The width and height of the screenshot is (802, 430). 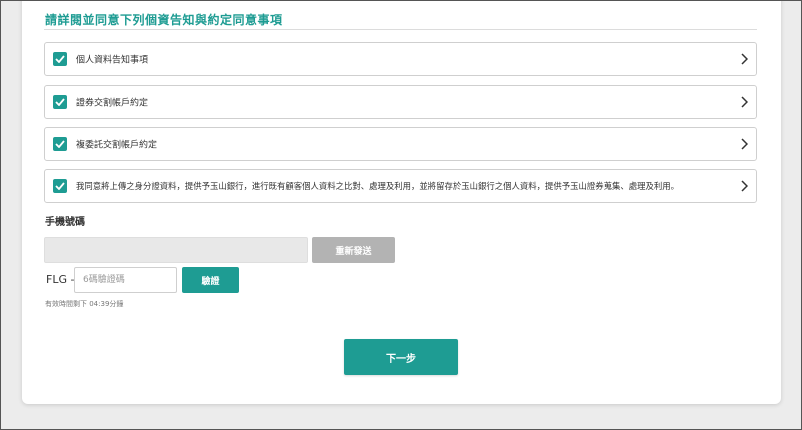 I want to click on otp-countdown: 有效時間剩下 04:39分鐘, so click(x=84, y=304).